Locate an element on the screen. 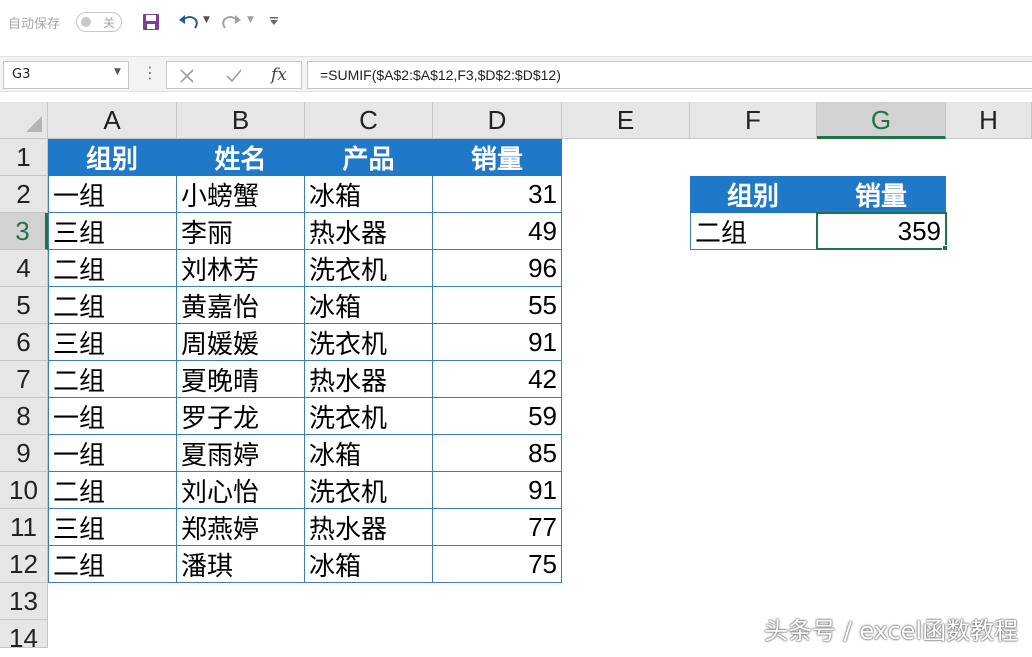 This screenshot has height=657, width=1032. table-cell-sales: 77 is located at coordinates (497, 527).